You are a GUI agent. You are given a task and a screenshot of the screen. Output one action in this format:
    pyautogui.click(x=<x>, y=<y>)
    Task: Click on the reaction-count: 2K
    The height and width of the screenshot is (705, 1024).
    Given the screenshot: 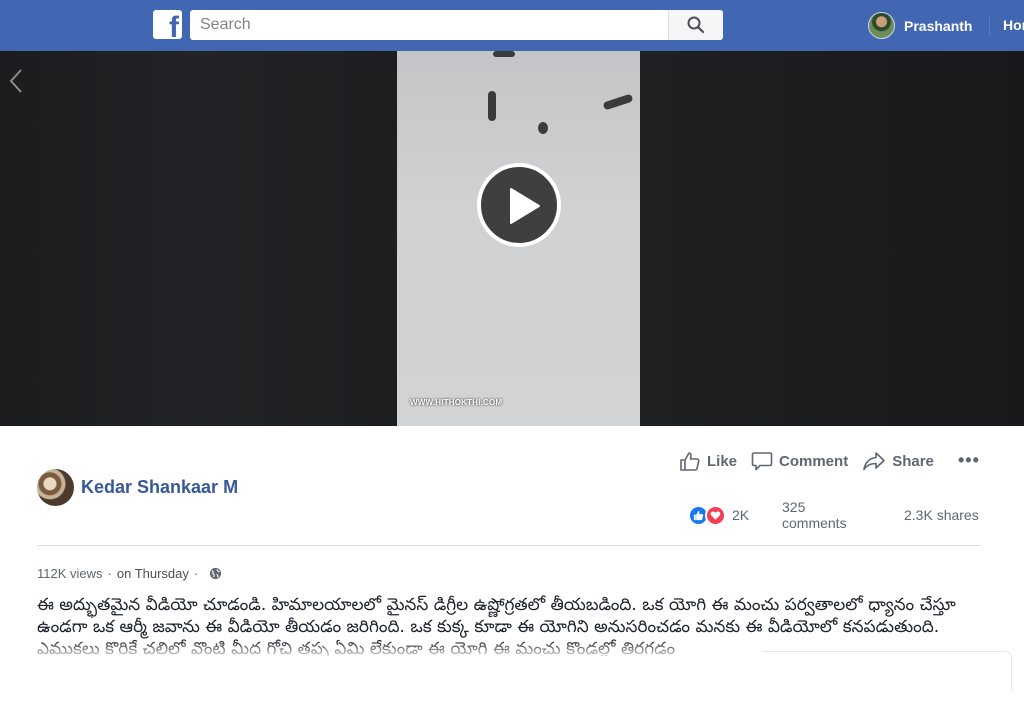 What is the action you would take?
    pyautogui.click(x=740, y=515)
    